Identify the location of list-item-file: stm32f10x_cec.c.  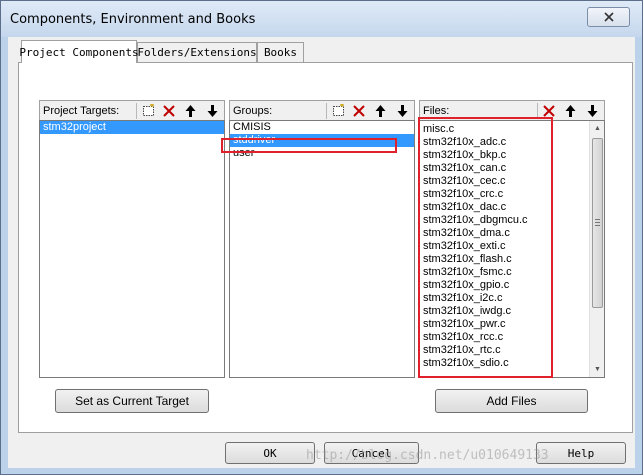
(512, 181).